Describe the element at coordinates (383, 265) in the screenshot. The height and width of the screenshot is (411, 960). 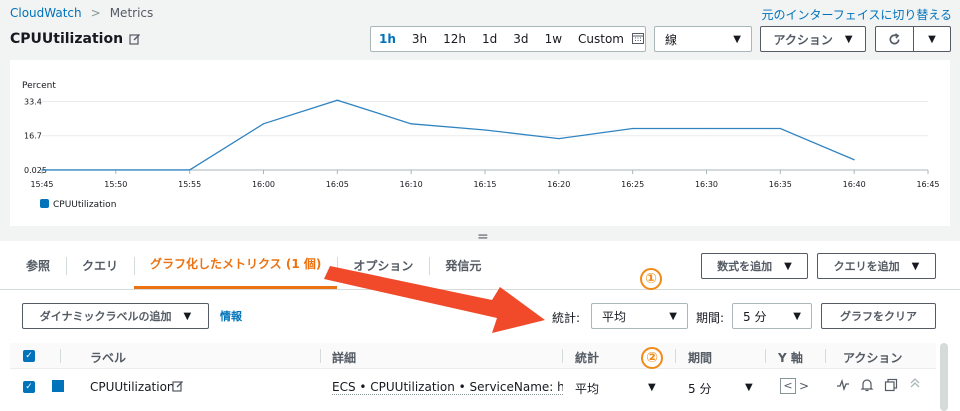
I see `tab-options: オプション` at that location.